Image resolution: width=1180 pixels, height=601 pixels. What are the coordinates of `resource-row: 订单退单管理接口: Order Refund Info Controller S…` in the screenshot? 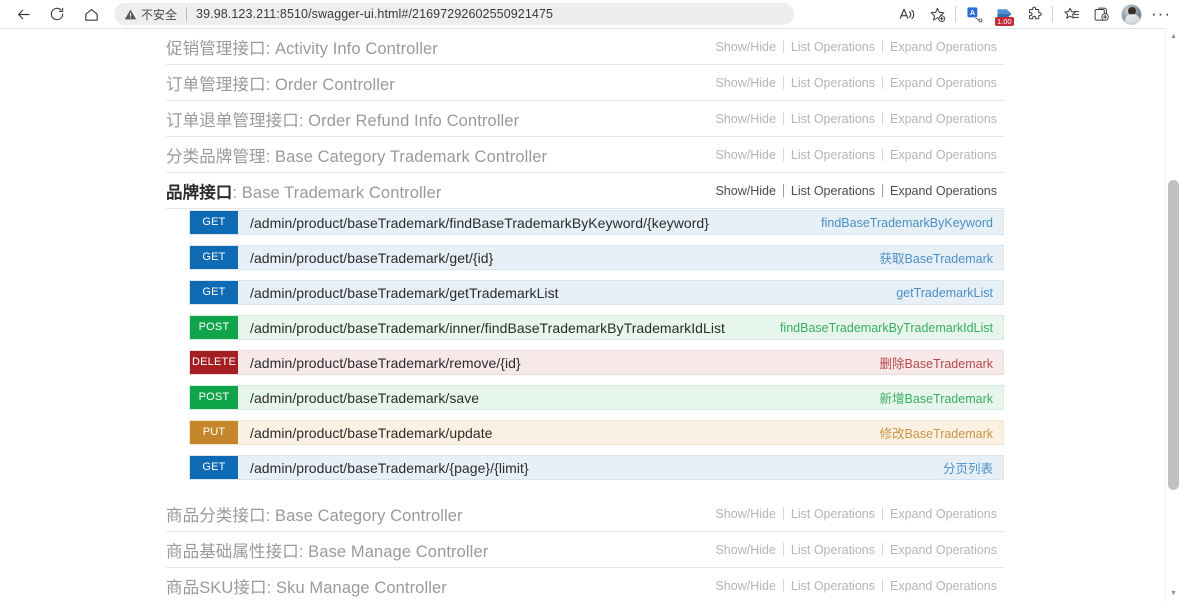 It's located at (585, 119).